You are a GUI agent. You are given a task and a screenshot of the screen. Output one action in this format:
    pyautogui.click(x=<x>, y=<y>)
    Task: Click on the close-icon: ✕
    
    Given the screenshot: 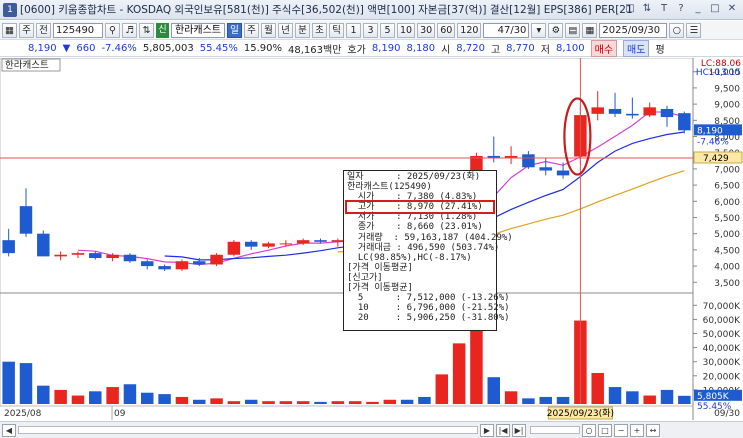 What is the action you would take?
    pyautogui.click(x=732, y=9)
    